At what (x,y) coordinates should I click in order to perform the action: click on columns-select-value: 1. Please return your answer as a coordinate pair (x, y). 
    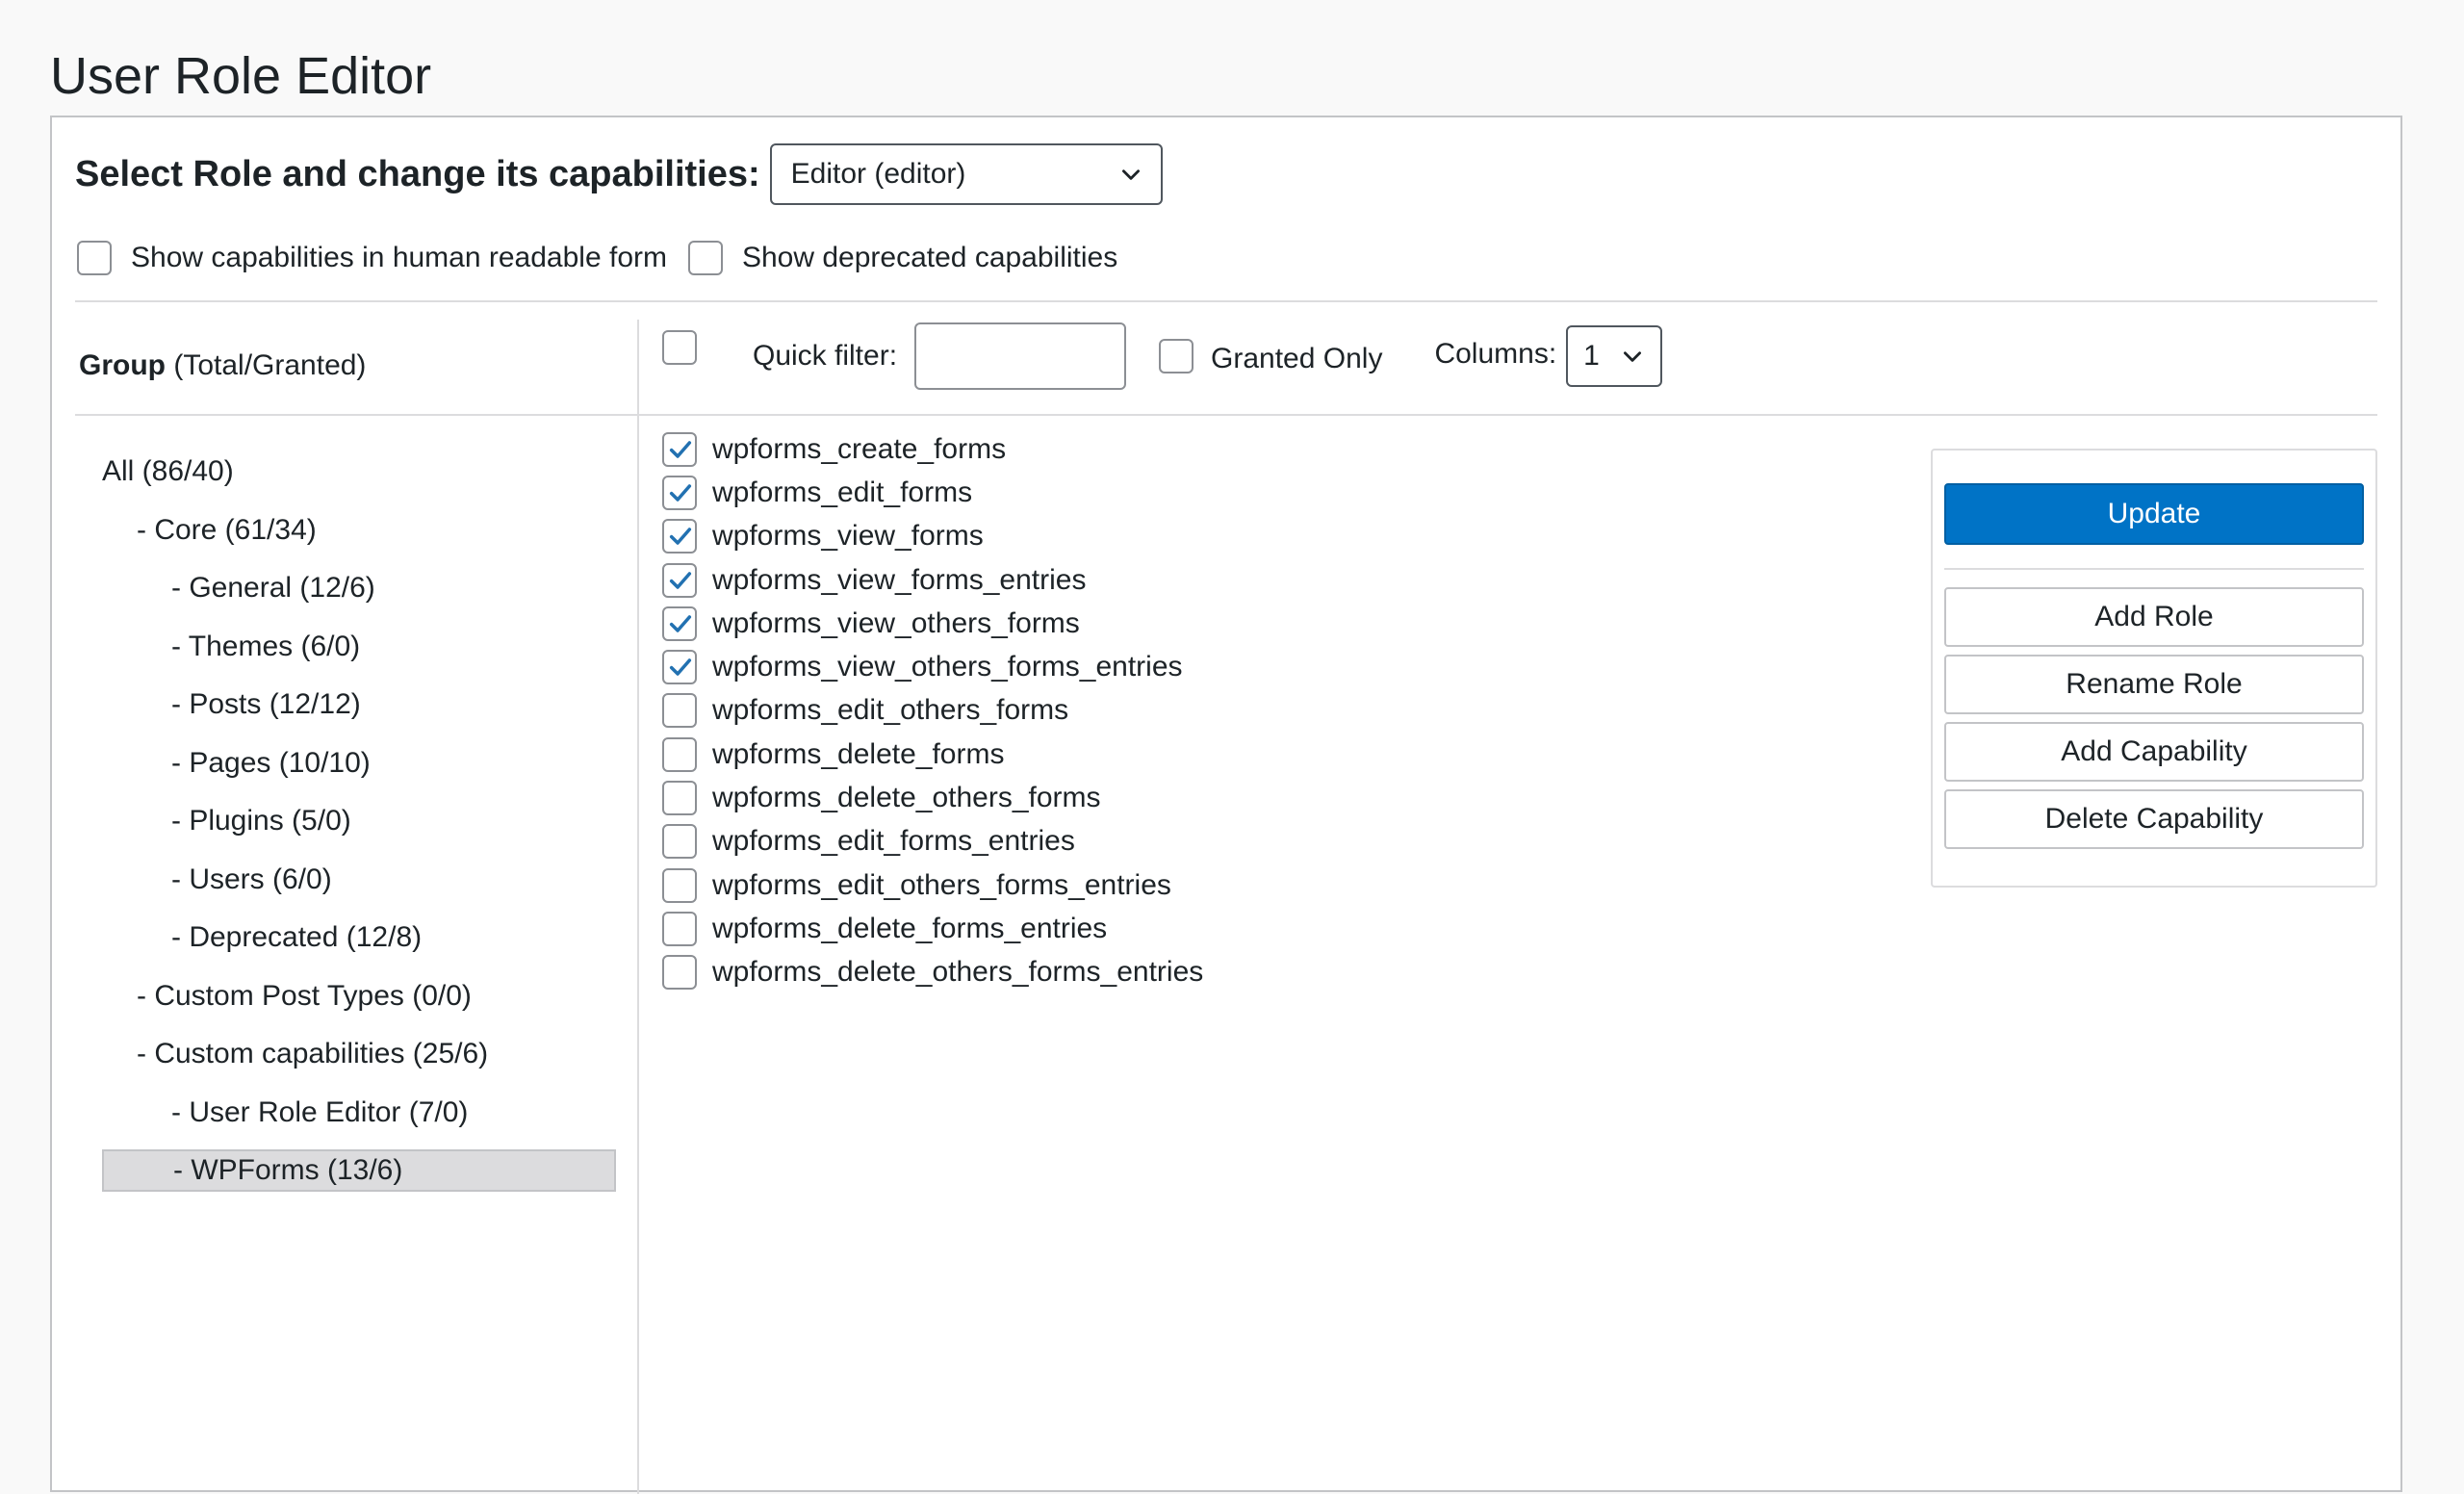
    Looking at the image, I should click on (1591, 356).